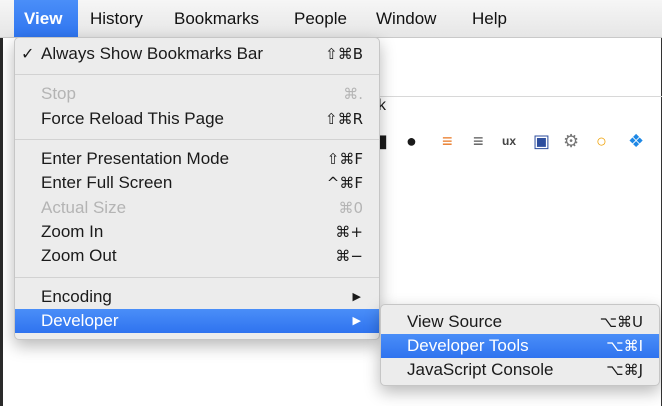  What do you see at coordinates (509, 141) in the screenshot?
I see `ux-icon: ux` at bounding box center [509, 141].